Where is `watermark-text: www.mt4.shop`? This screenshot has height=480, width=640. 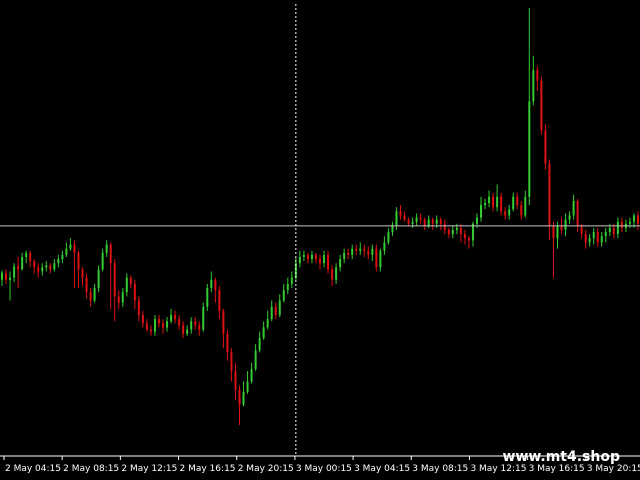
watermark-text: www.mt4.shop is located at coordinates (561, 457).